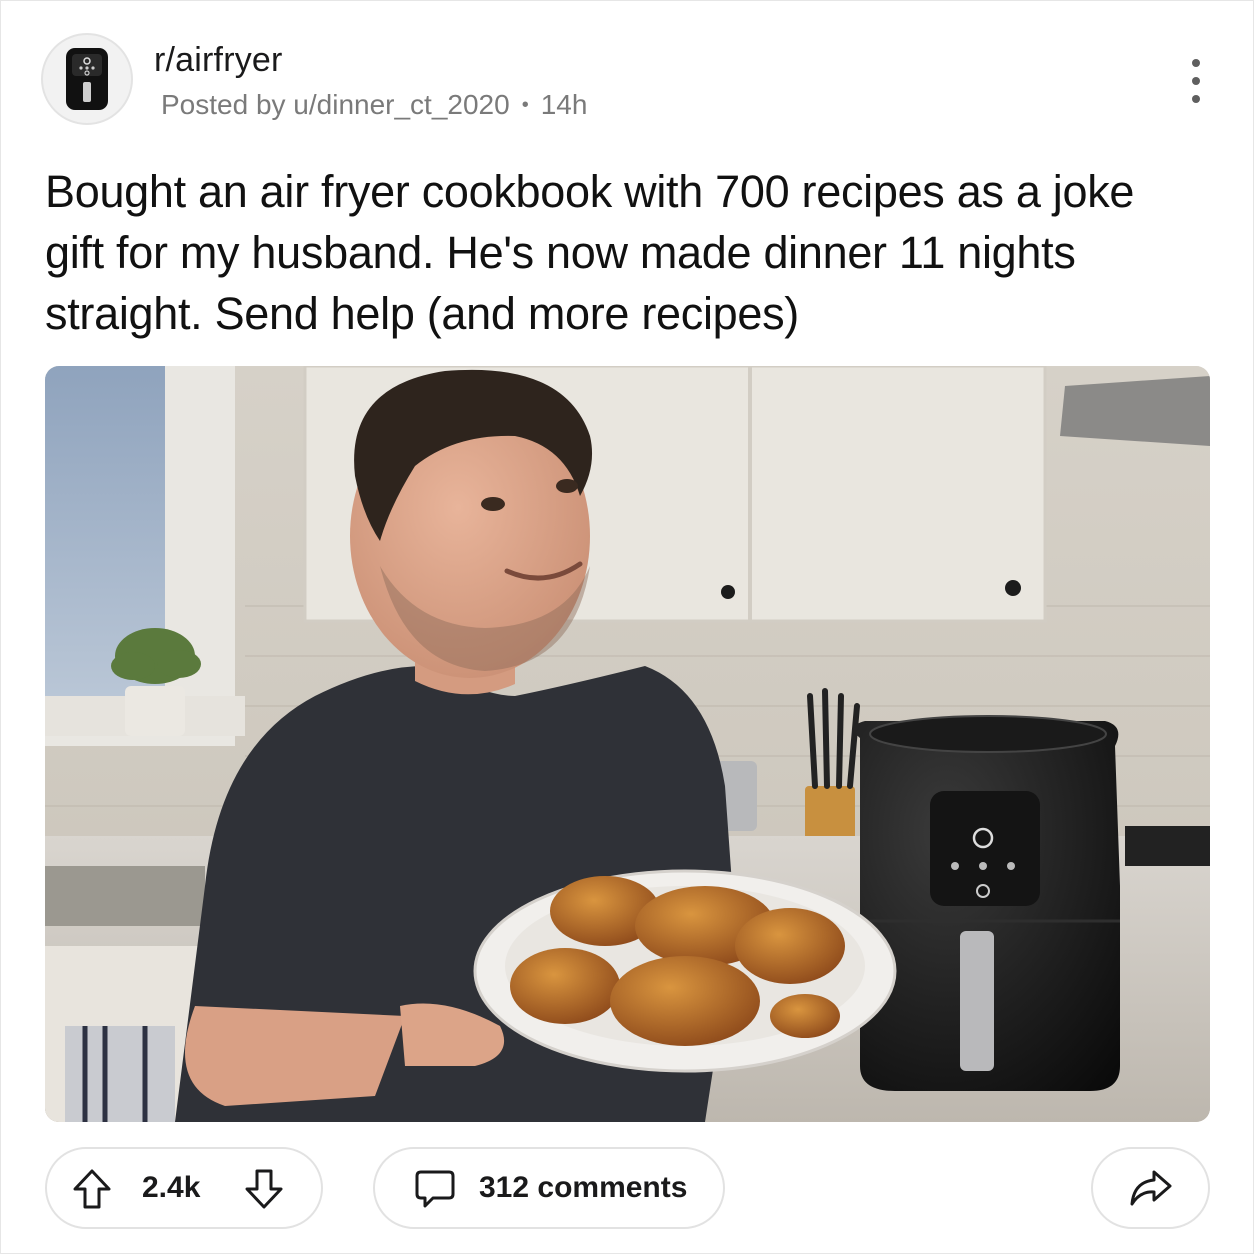 The height and width of the screenshot is (1254, 1254). I want to click on share-button, so click(1150, 1188).